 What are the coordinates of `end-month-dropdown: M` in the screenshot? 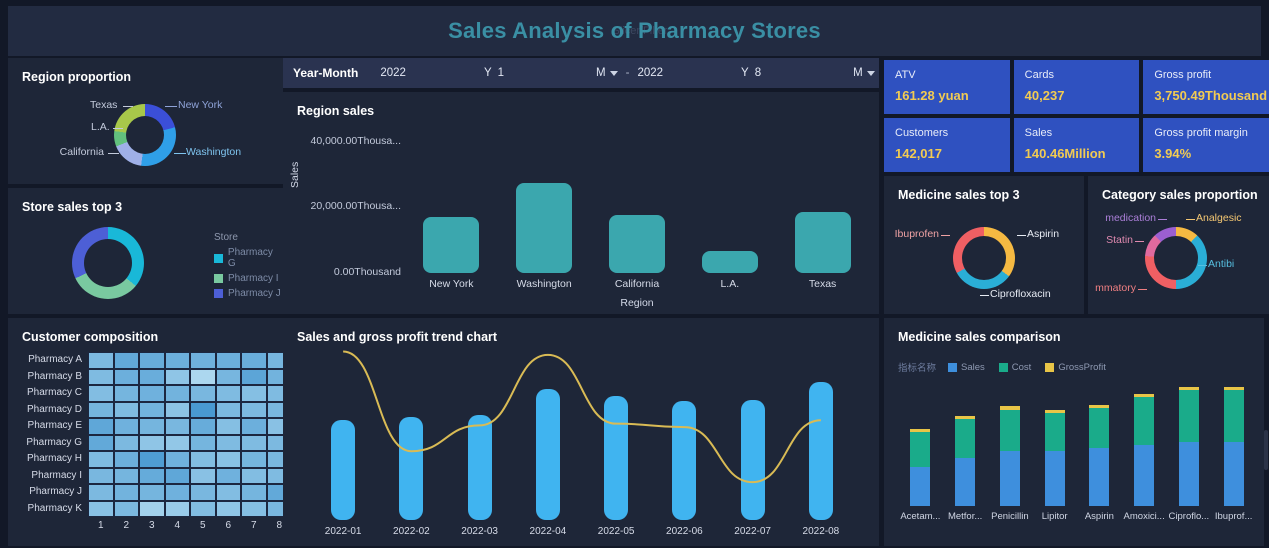 It's located at (864, 73).